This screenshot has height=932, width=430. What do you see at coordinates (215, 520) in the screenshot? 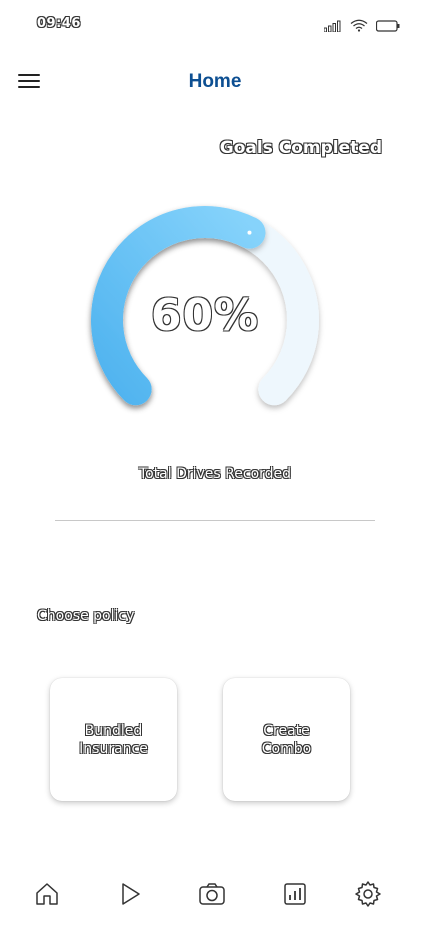
I see `divider` at bounding box center [215, 520].